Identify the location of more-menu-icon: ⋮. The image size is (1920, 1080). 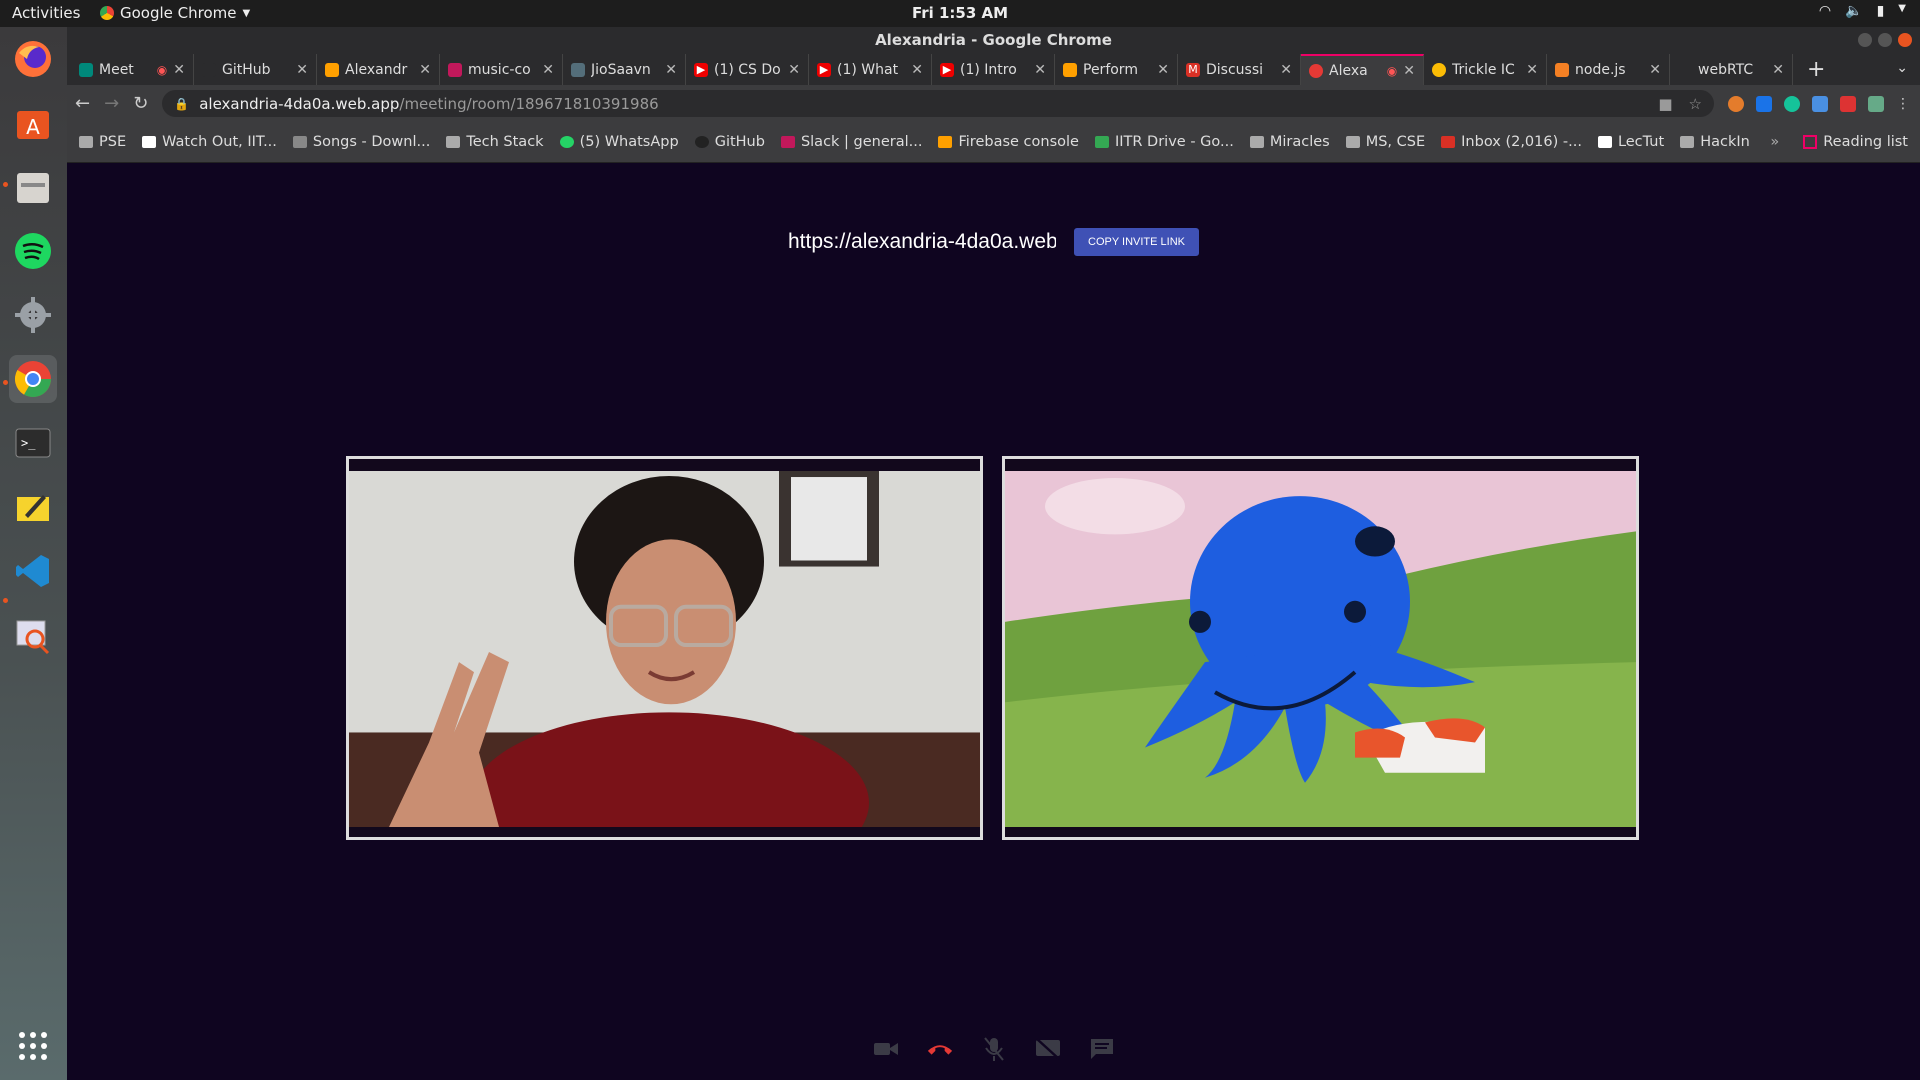
(1904, 104).